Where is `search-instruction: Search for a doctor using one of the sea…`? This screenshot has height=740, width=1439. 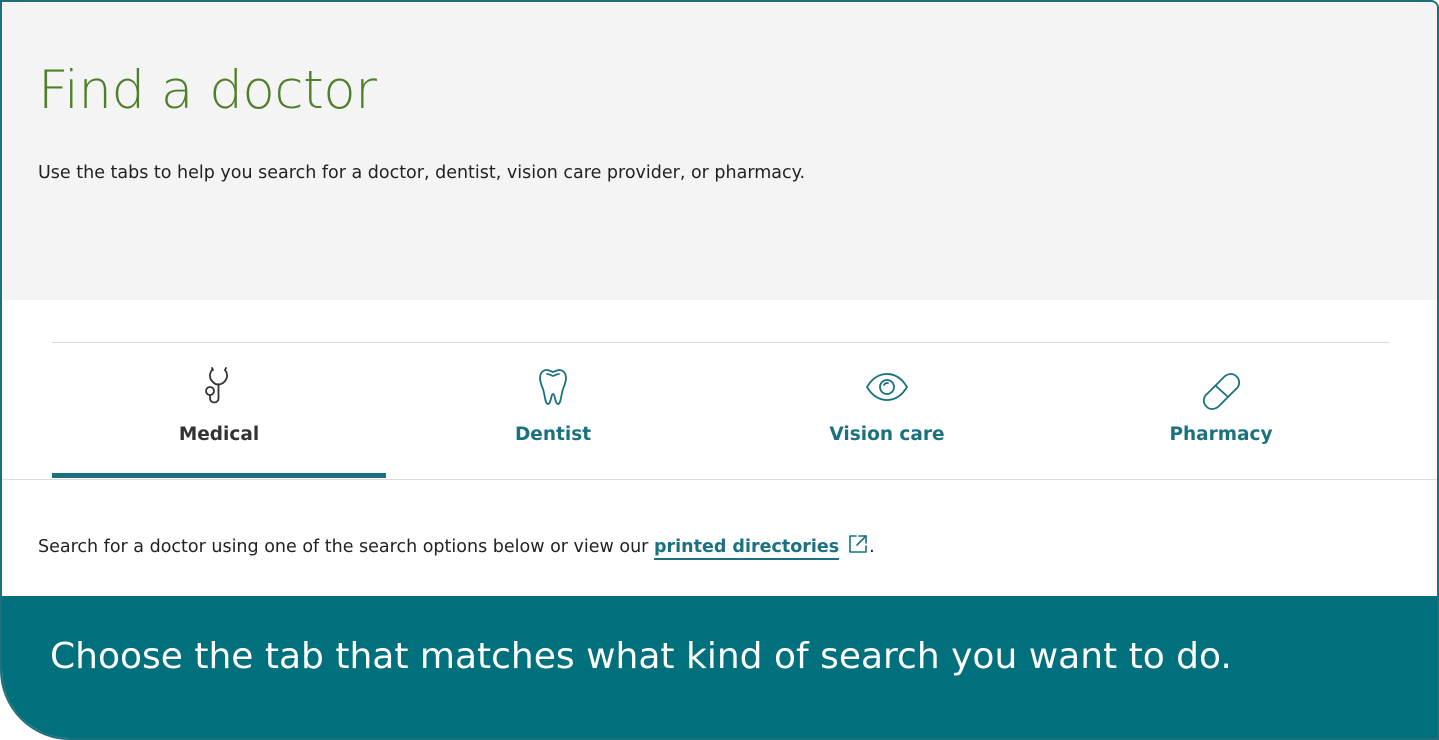
search-instruction: Search for a doctor using one of the sea… is located at coordinates (456, 546).